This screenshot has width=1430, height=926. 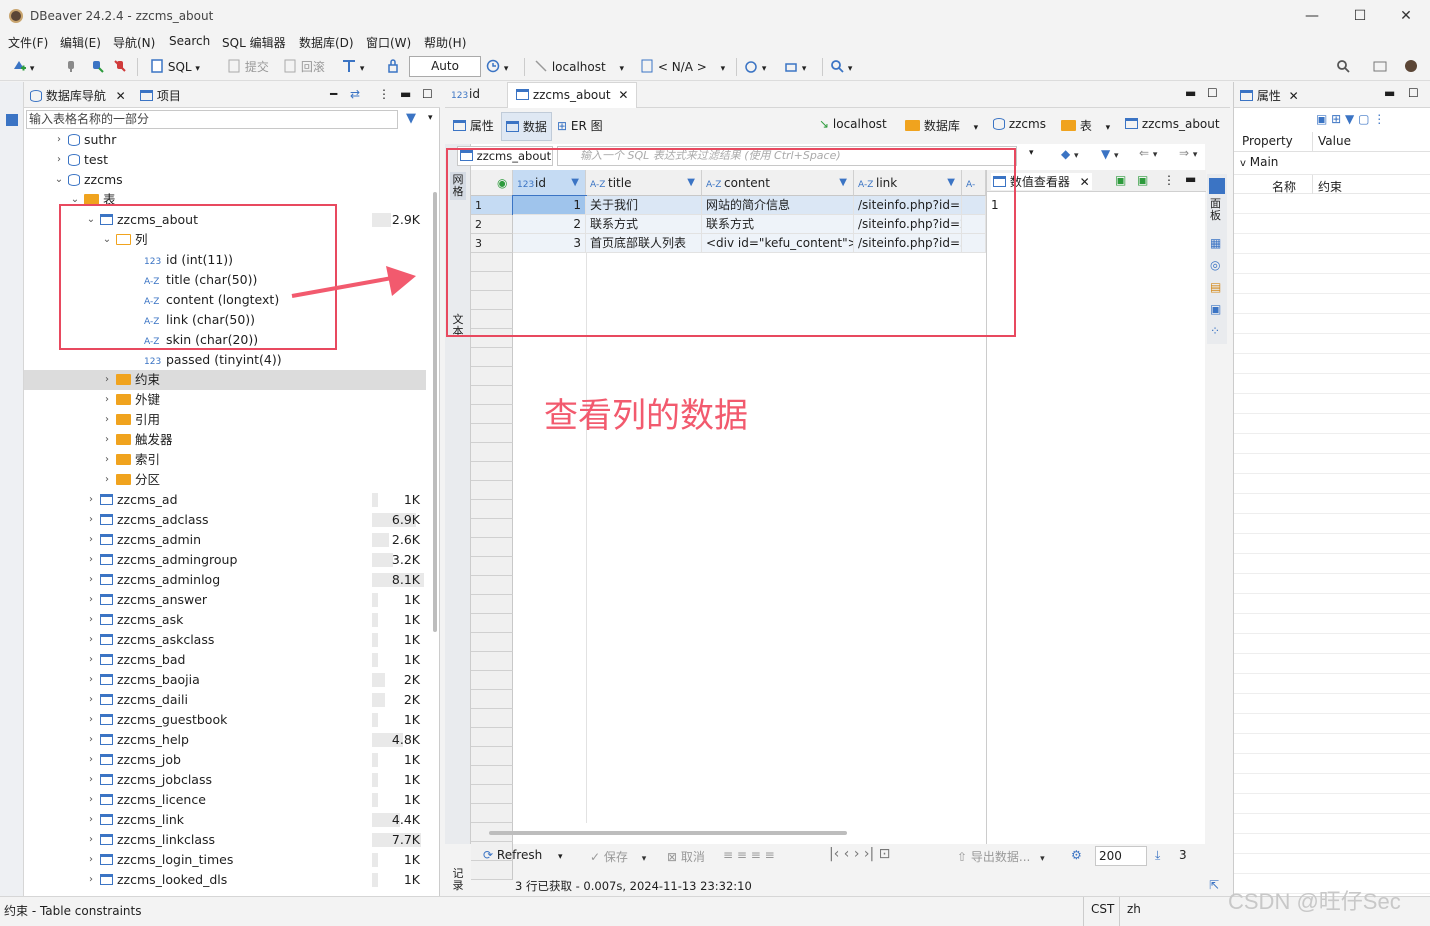 I want to click on value-panel-icon: ▣, so click(x=1215, y=309).